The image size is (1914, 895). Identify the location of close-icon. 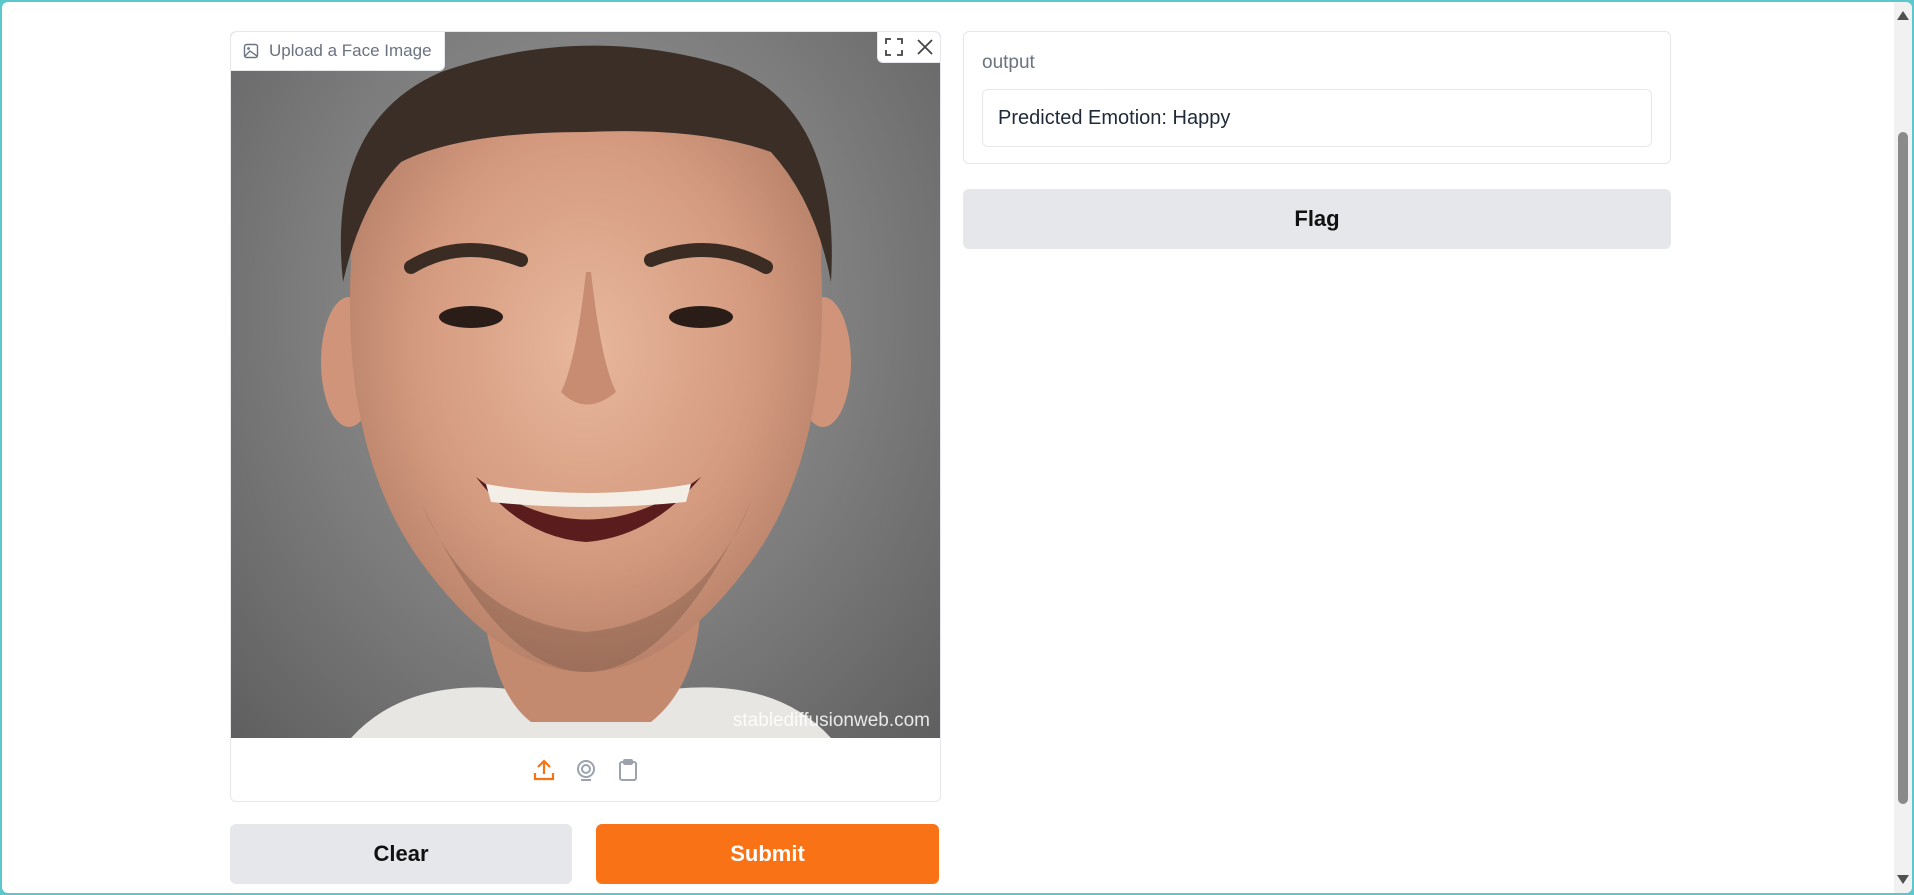
(925, 47).